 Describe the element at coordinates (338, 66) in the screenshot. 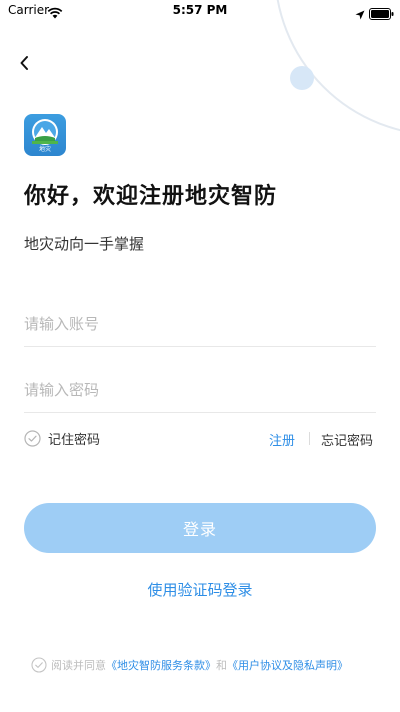

I see `background-decoration` at that location.